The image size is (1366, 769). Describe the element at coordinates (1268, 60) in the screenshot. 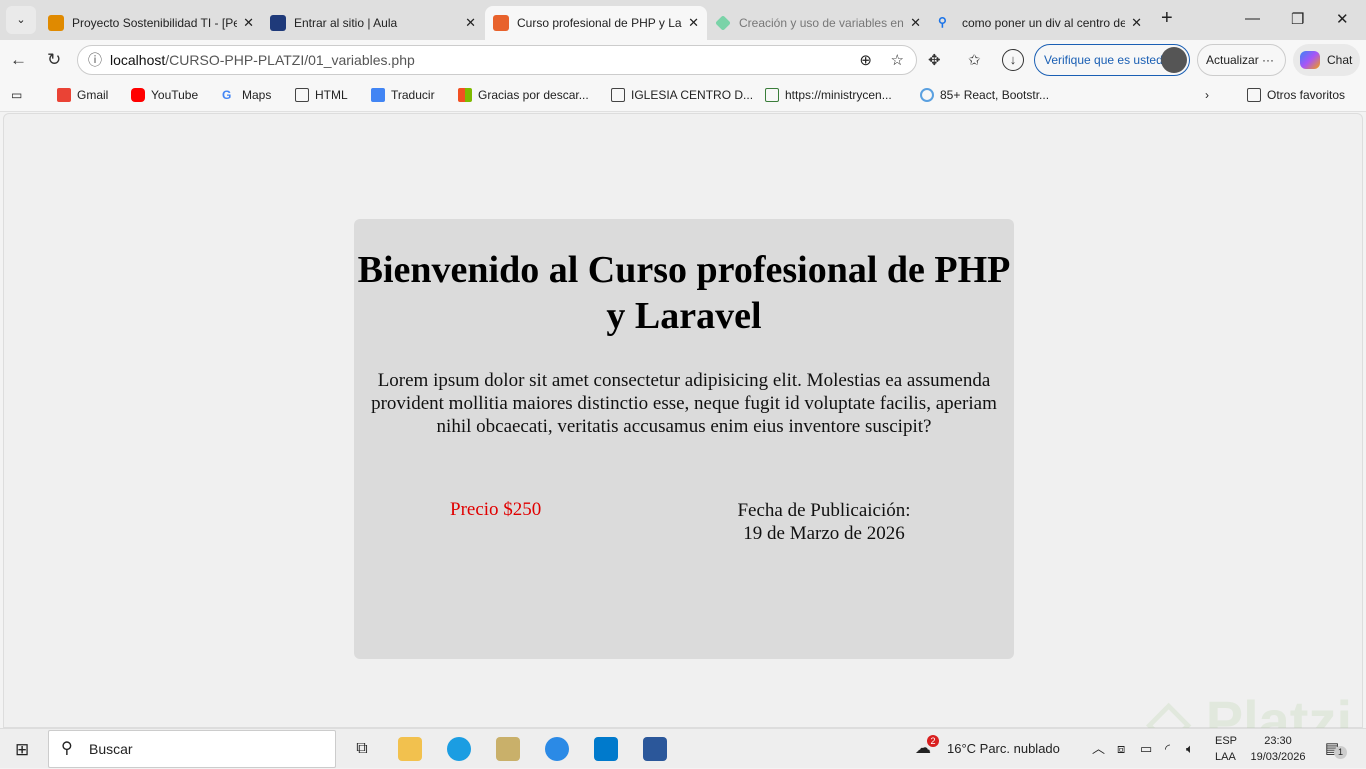

I see `more-icon: ···` at that location.